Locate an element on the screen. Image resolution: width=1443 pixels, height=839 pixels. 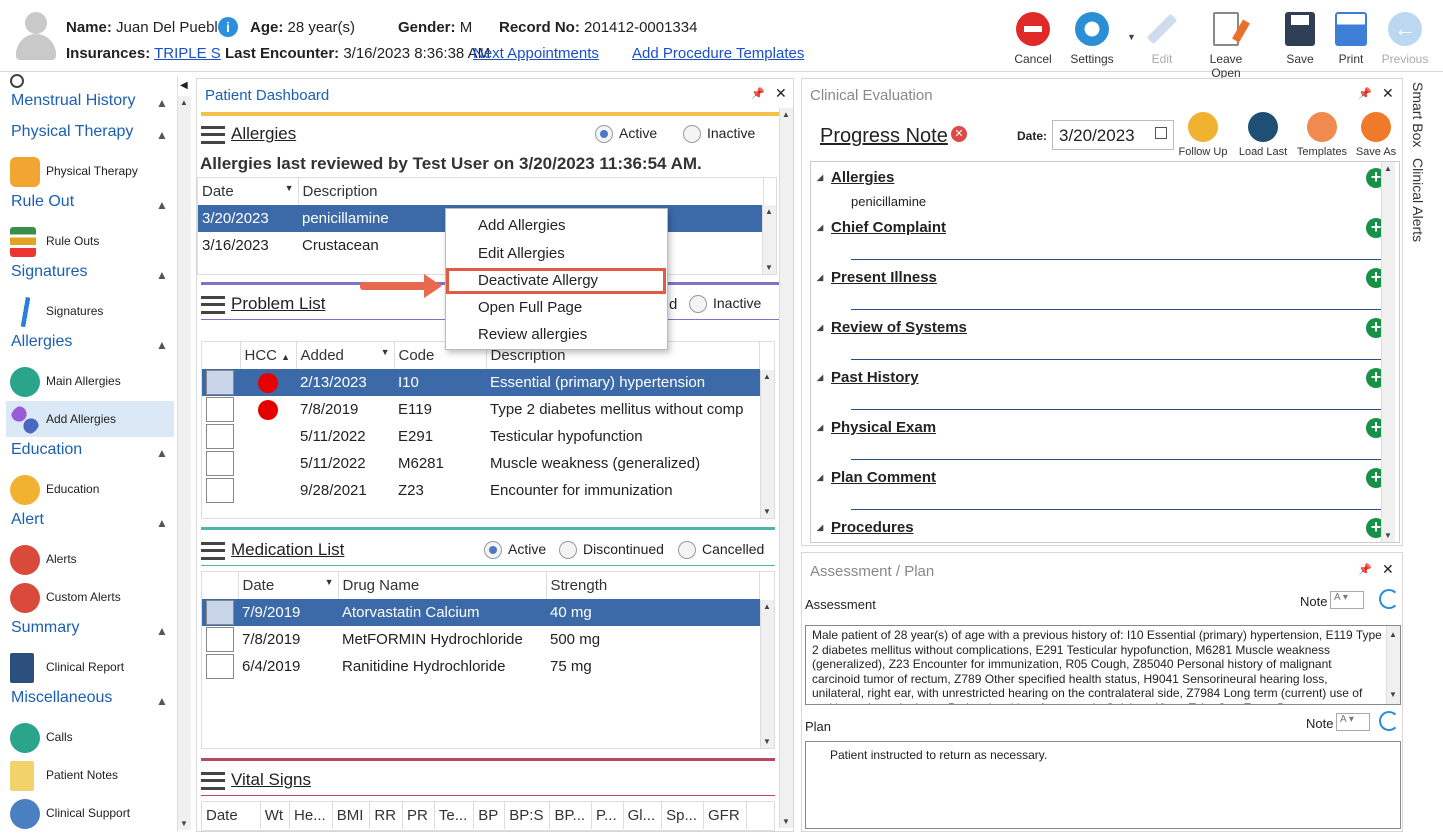
follow-up-button: Follow Up is located at coordinates (1203, 135).